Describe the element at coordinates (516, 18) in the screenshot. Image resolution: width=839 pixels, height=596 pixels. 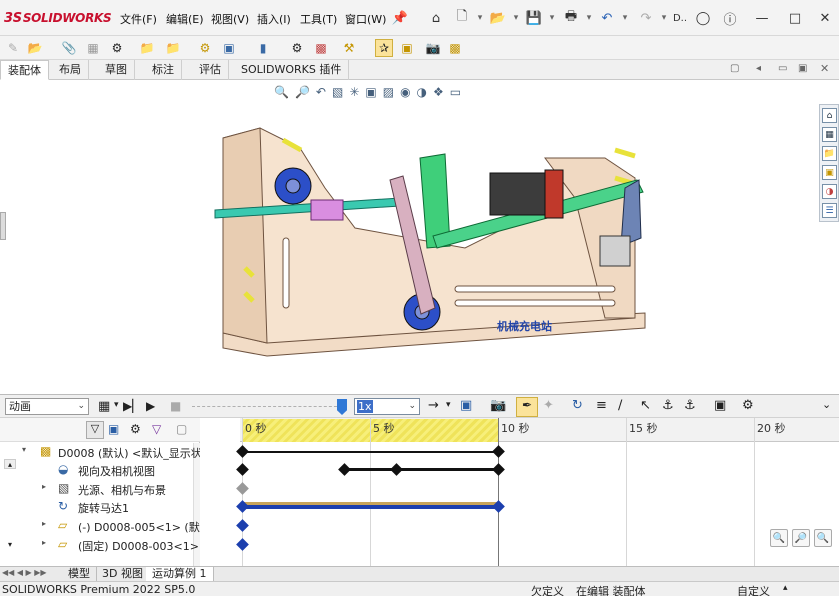
I see `open-dropdown-icon: ▾` at that location.